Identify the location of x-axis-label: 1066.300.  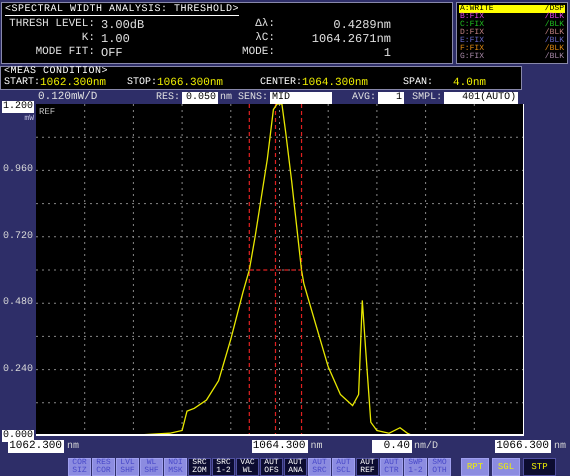
(523, 446).